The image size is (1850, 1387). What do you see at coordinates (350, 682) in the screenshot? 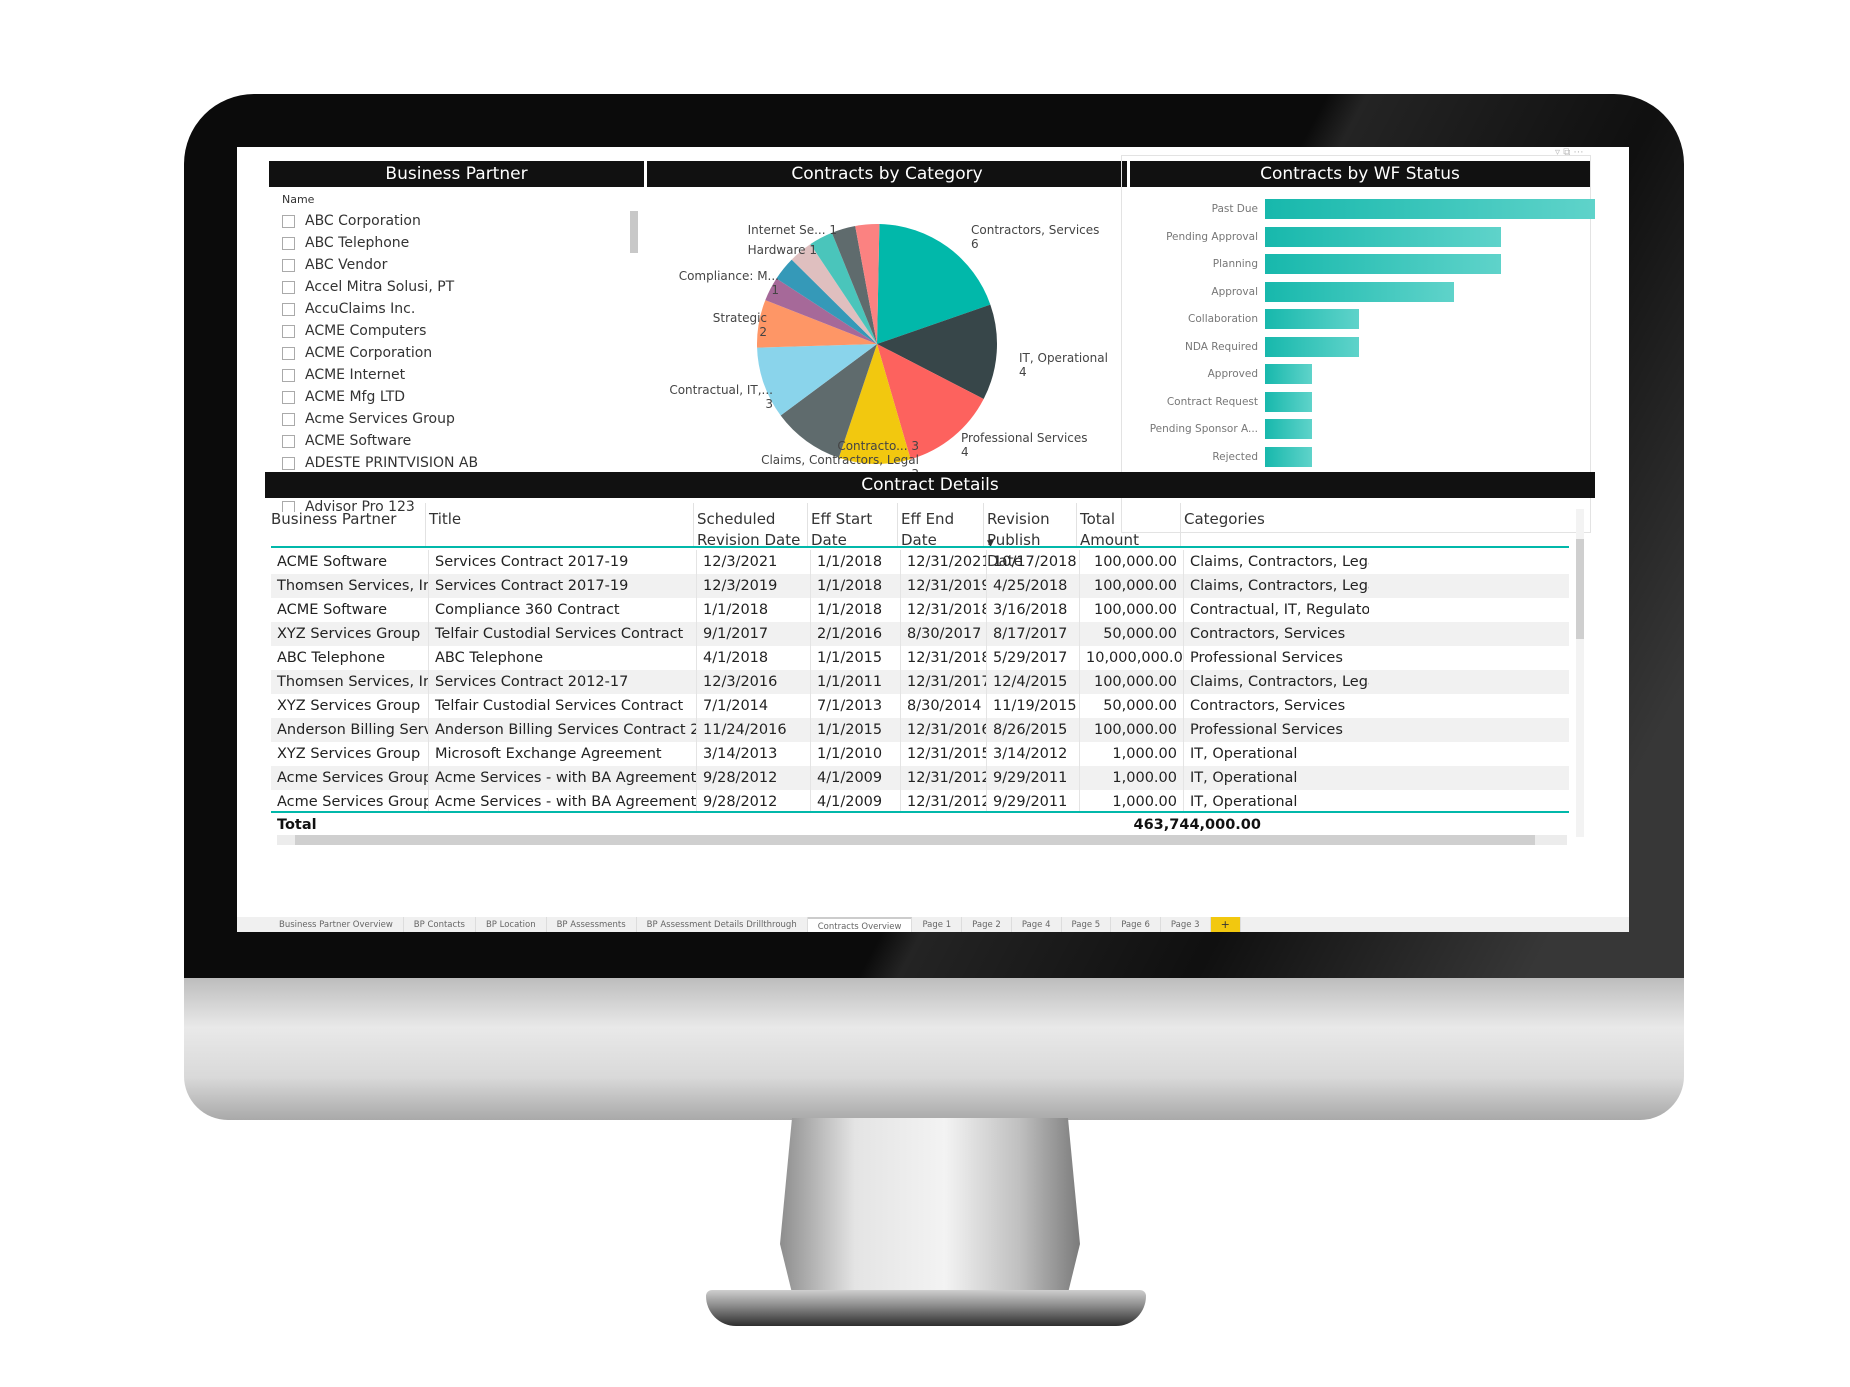
I see `table-cell: Thomsen Services, Inc.` at bounding box center [350, 682].